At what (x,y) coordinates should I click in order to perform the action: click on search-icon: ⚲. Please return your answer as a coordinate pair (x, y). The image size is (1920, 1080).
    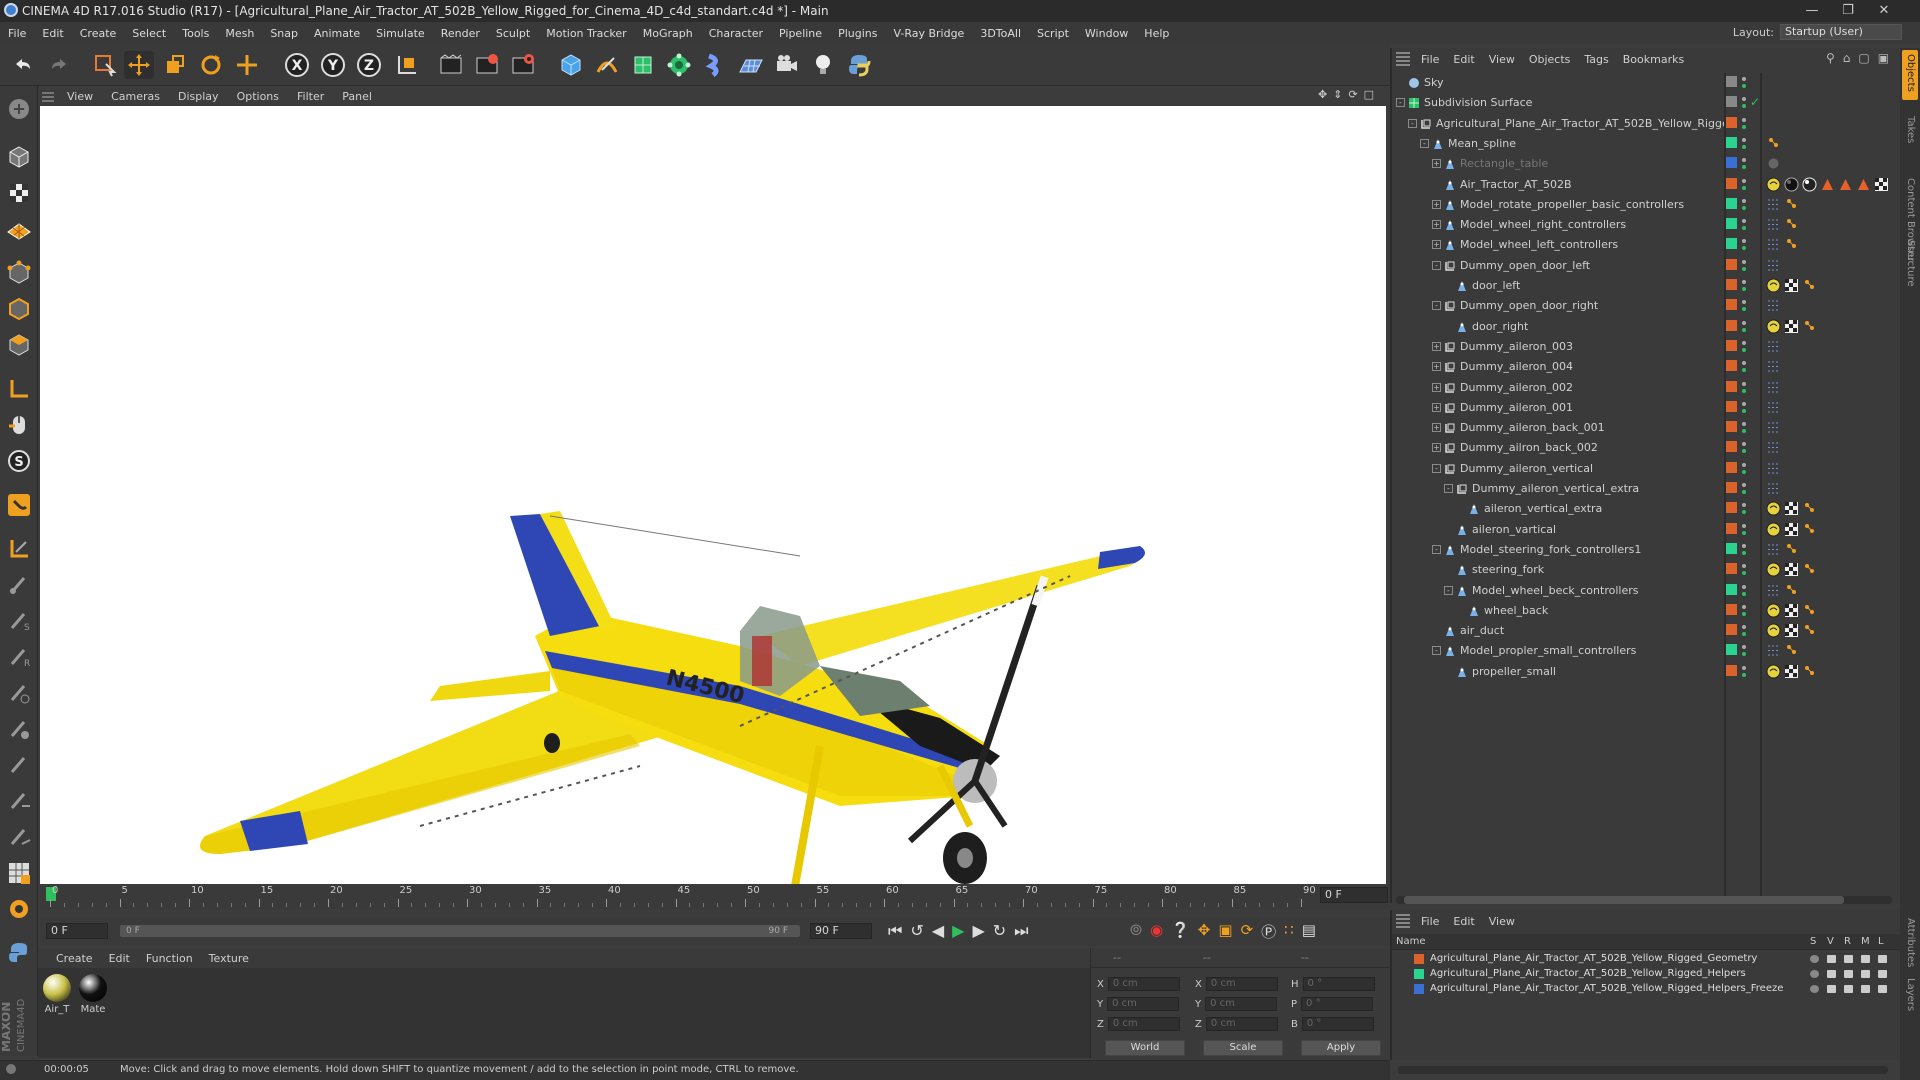
    Looking at the image, I should click on (1830, 58).